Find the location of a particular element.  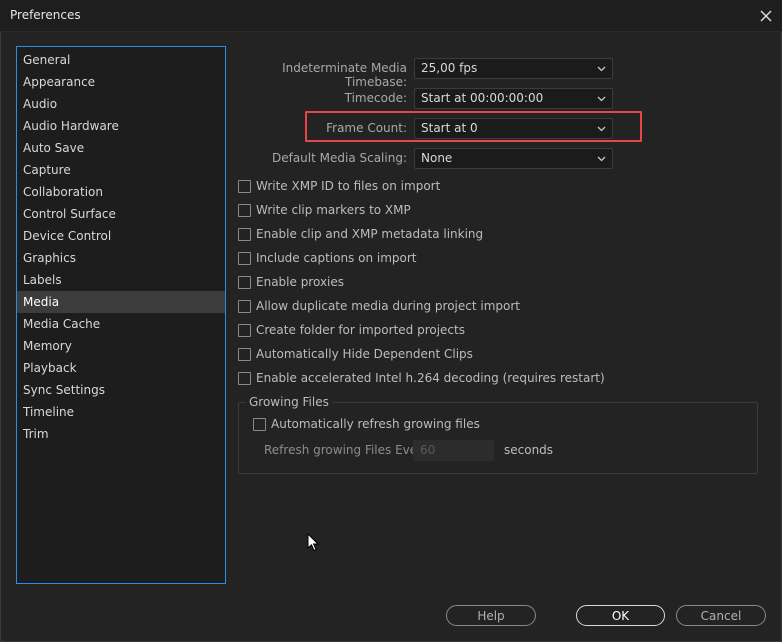

metadata-linking-label: Enable clip and XMP metadata linking is located at coordinates (370, 234).